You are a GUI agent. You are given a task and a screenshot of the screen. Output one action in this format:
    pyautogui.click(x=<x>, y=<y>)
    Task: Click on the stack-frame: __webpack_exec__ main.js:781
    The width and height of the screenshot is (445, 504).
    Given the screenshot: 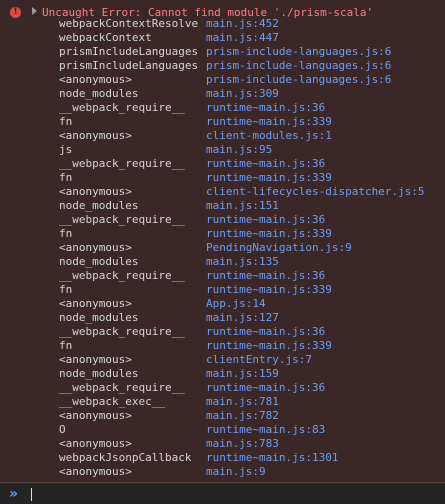 What is the action you would take?
    pyautogui.click(x=222, y=402)
    